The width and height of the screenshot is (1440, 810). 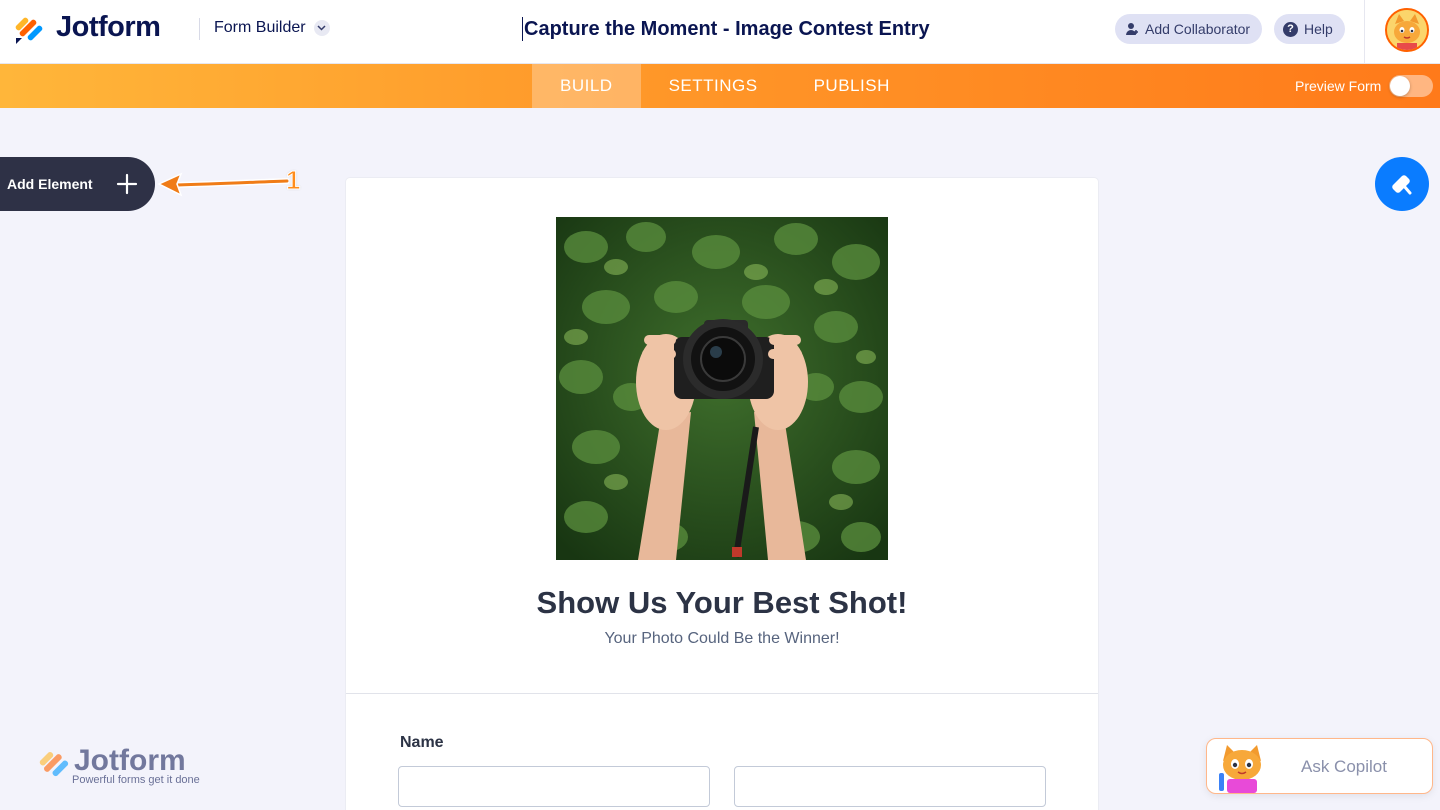 What do you see at coordinates (136, 780) in the screenshot?
I see `watermark-tagline: Powerful forms get it done` at bounding box center [136, 780].